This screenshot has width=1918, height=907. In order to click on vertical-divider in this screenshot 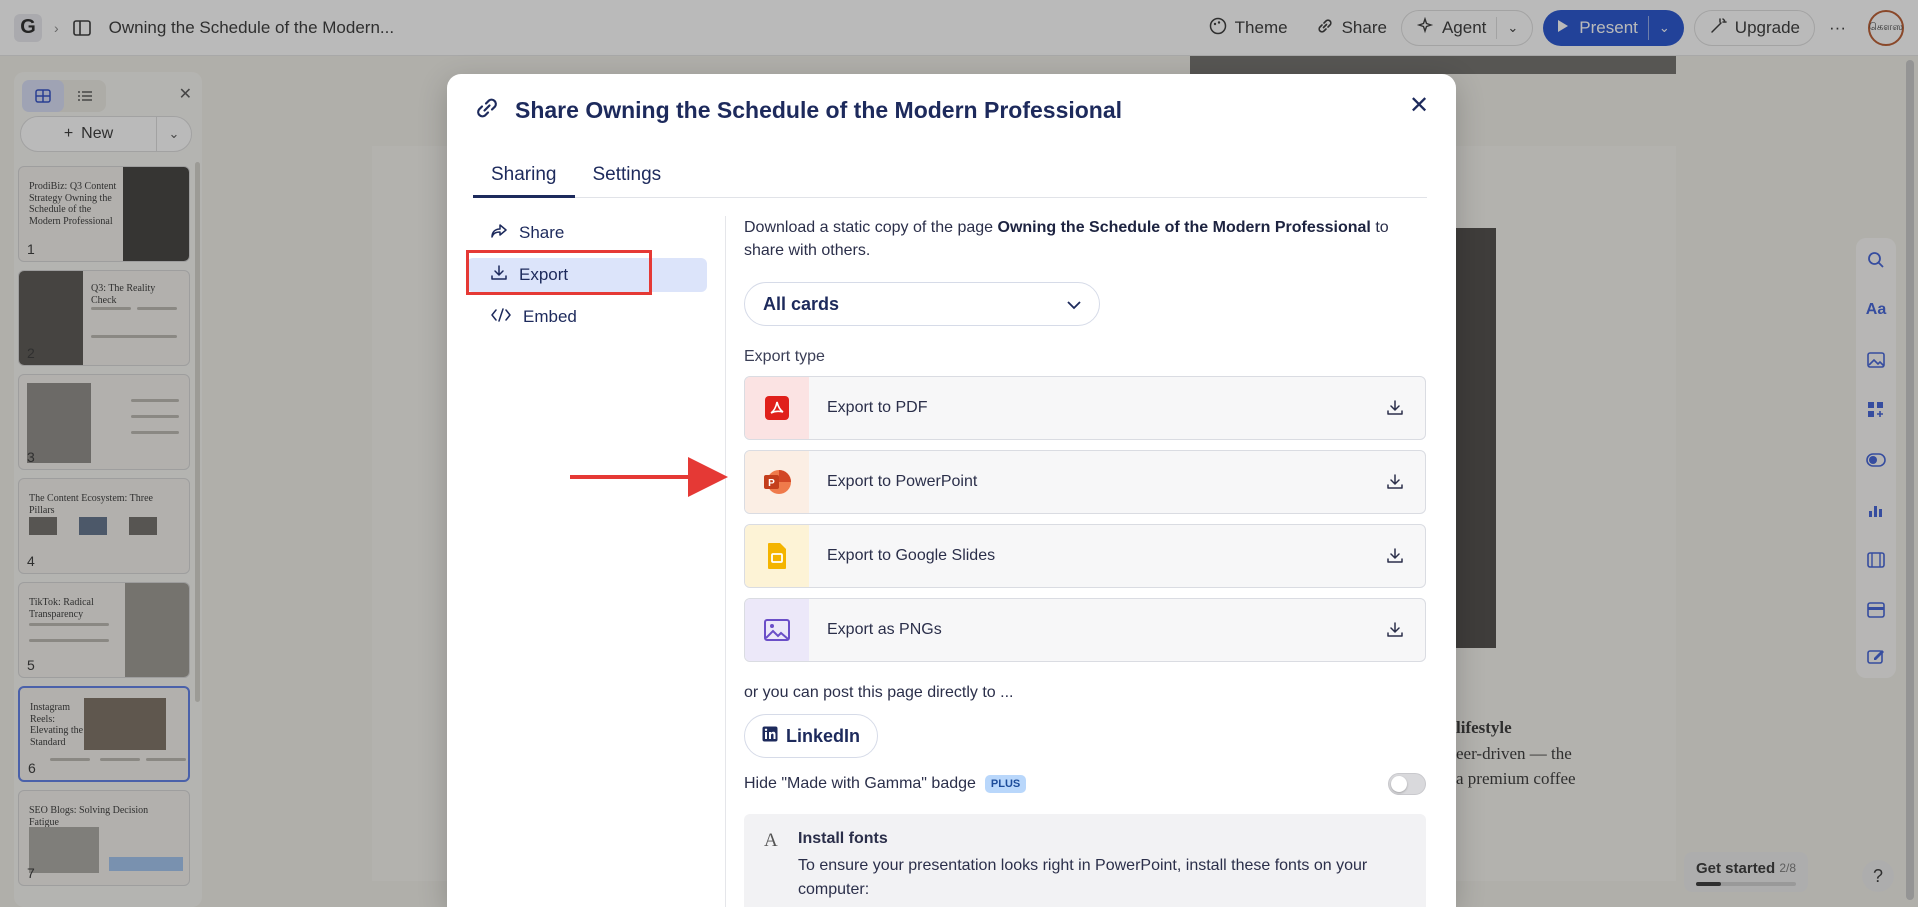, I will do `click(725, 561)`.